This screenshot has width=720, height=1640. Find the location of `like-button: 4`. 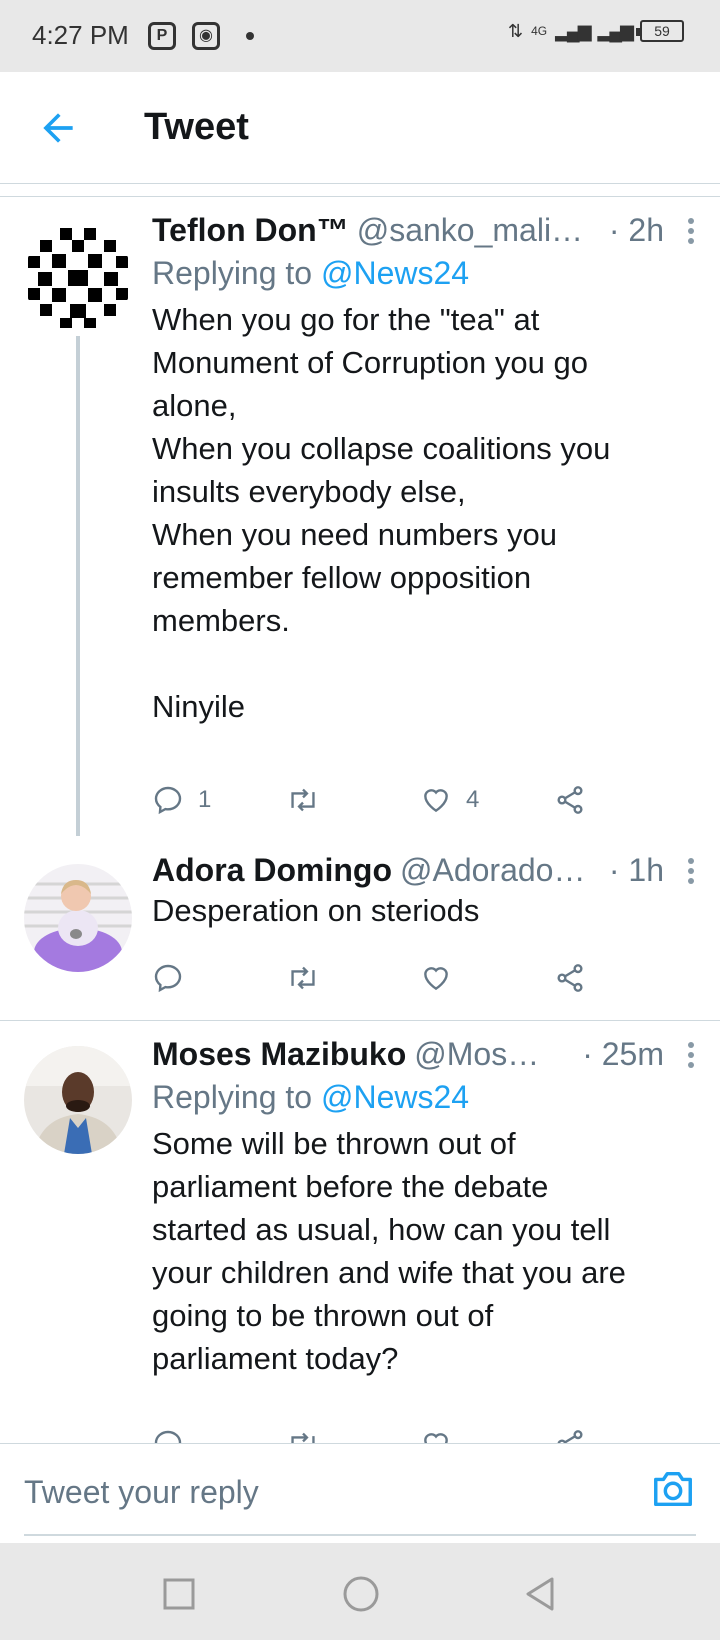

like-button: 4 is located at coordinates (449, 800).